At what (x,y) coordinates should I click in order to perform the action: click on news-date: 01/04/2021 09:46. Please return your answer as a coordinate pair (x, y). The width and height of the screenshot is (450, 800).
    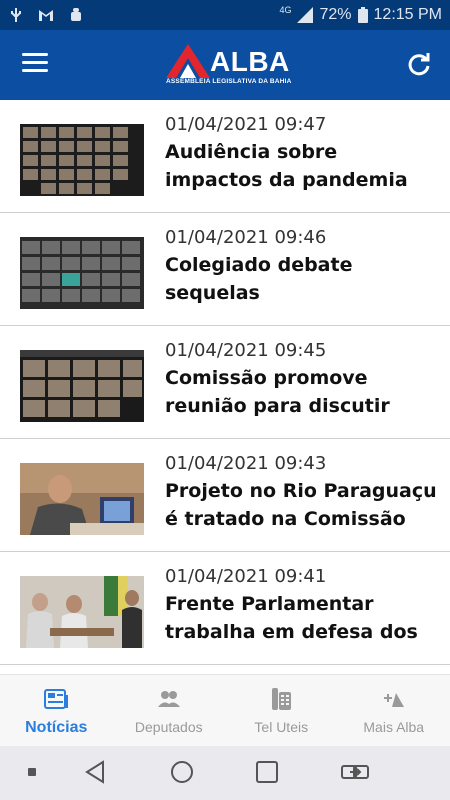
    Looking at the image, I should click on (246, 237).